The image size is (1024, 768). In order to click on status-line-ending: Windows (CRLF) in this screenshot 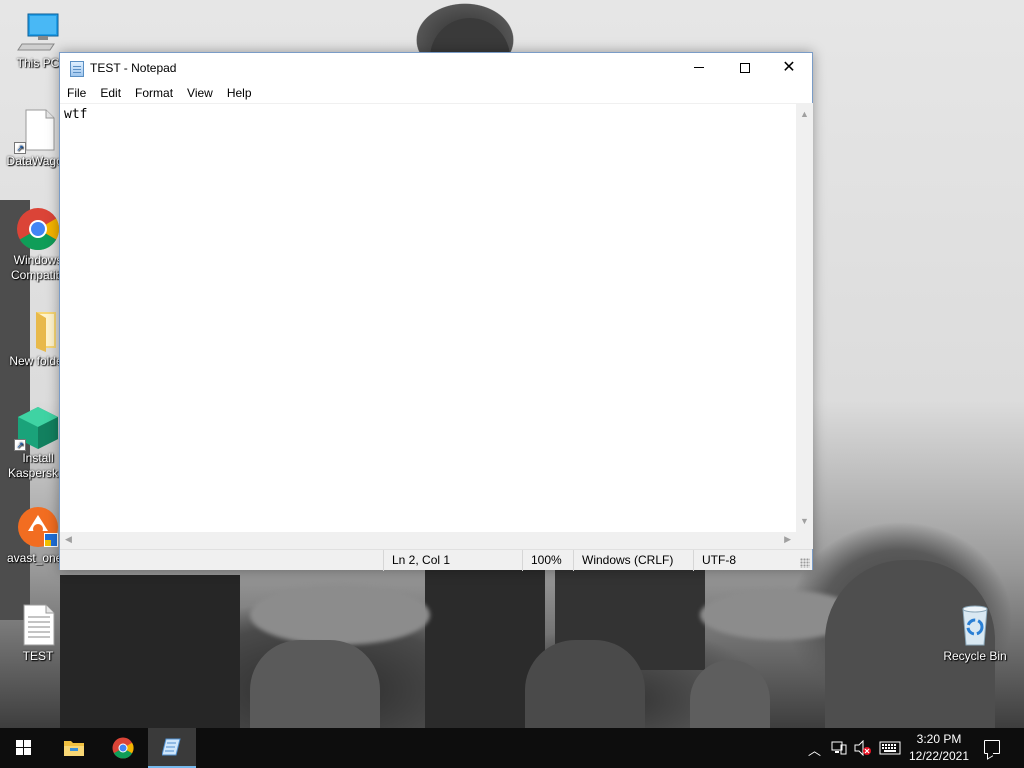, I will do `click(633, 560)`.